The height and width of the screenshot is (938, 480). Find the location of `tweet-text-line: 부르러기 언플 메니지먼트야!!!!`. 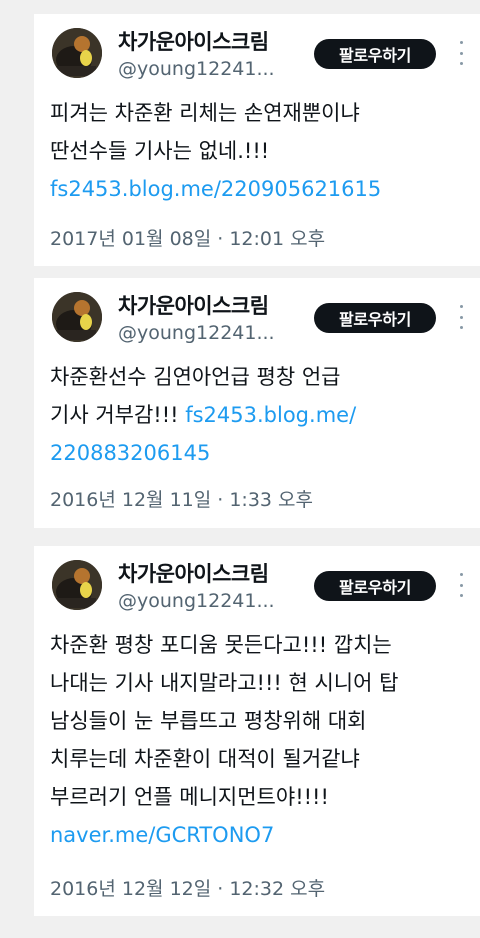

tweet-text-line: 부르러기 언플 메니지먼트야!!!! is located at coordinates (189, 797).